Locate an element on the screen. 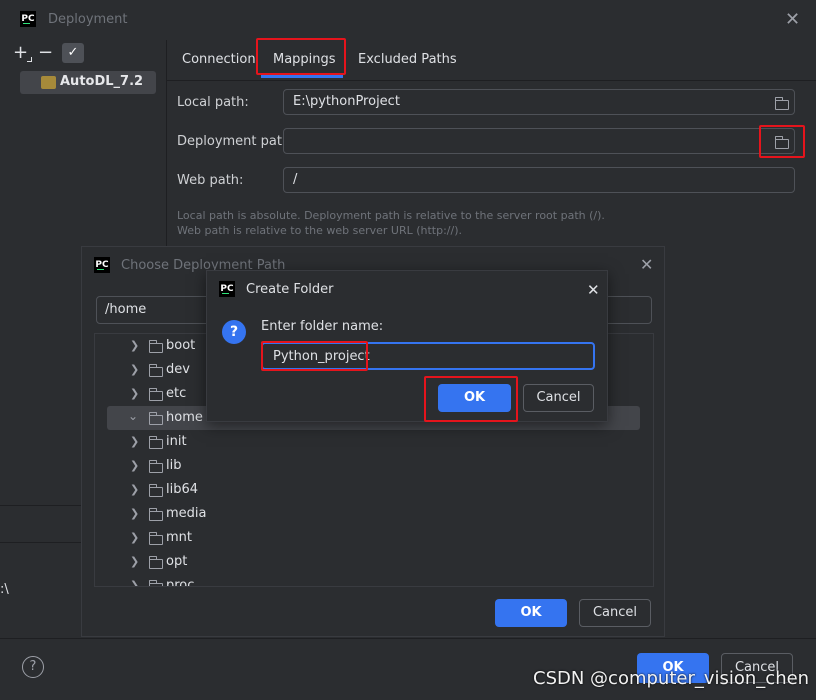 This screenshot has height=700, width=816. background-text-fragment: :\ is located at coordinates (4, 589).